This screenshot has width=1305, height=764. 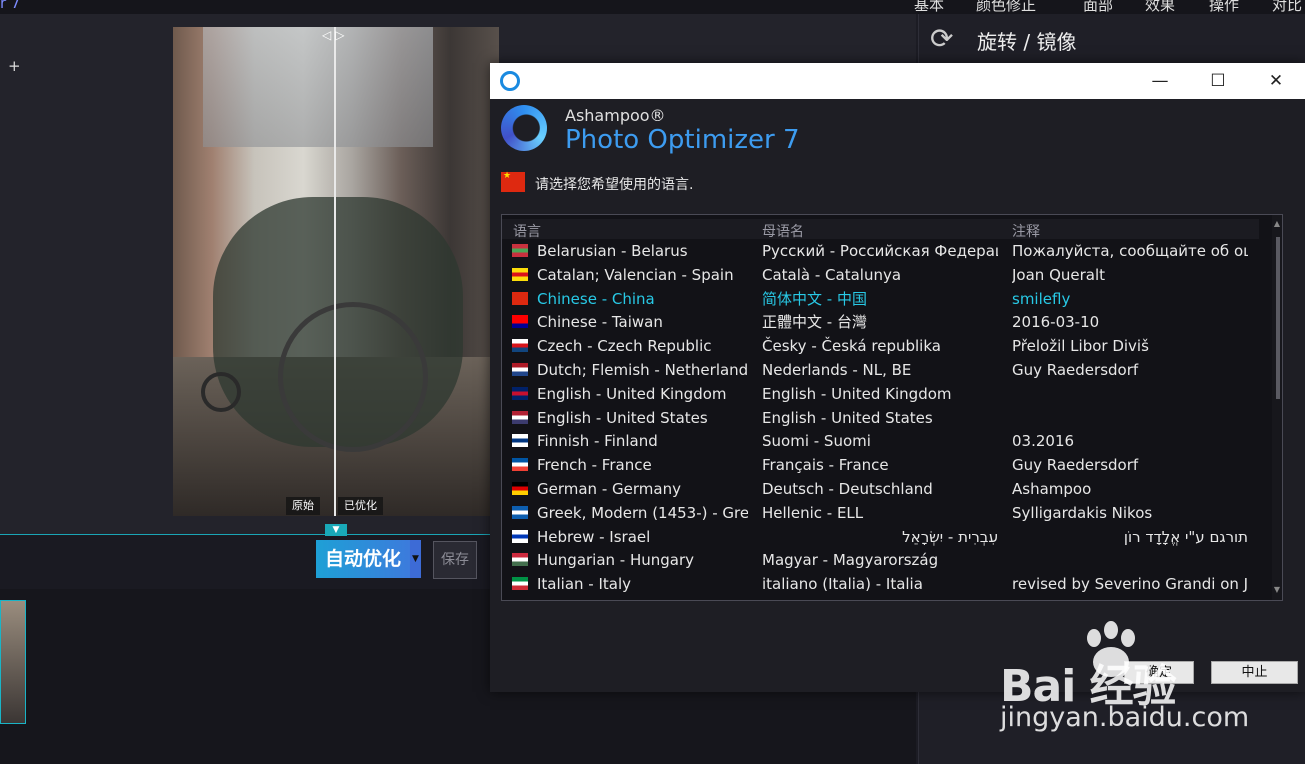 I want to click on cell-language: Italian - Italy, so click(x=584, y=584).